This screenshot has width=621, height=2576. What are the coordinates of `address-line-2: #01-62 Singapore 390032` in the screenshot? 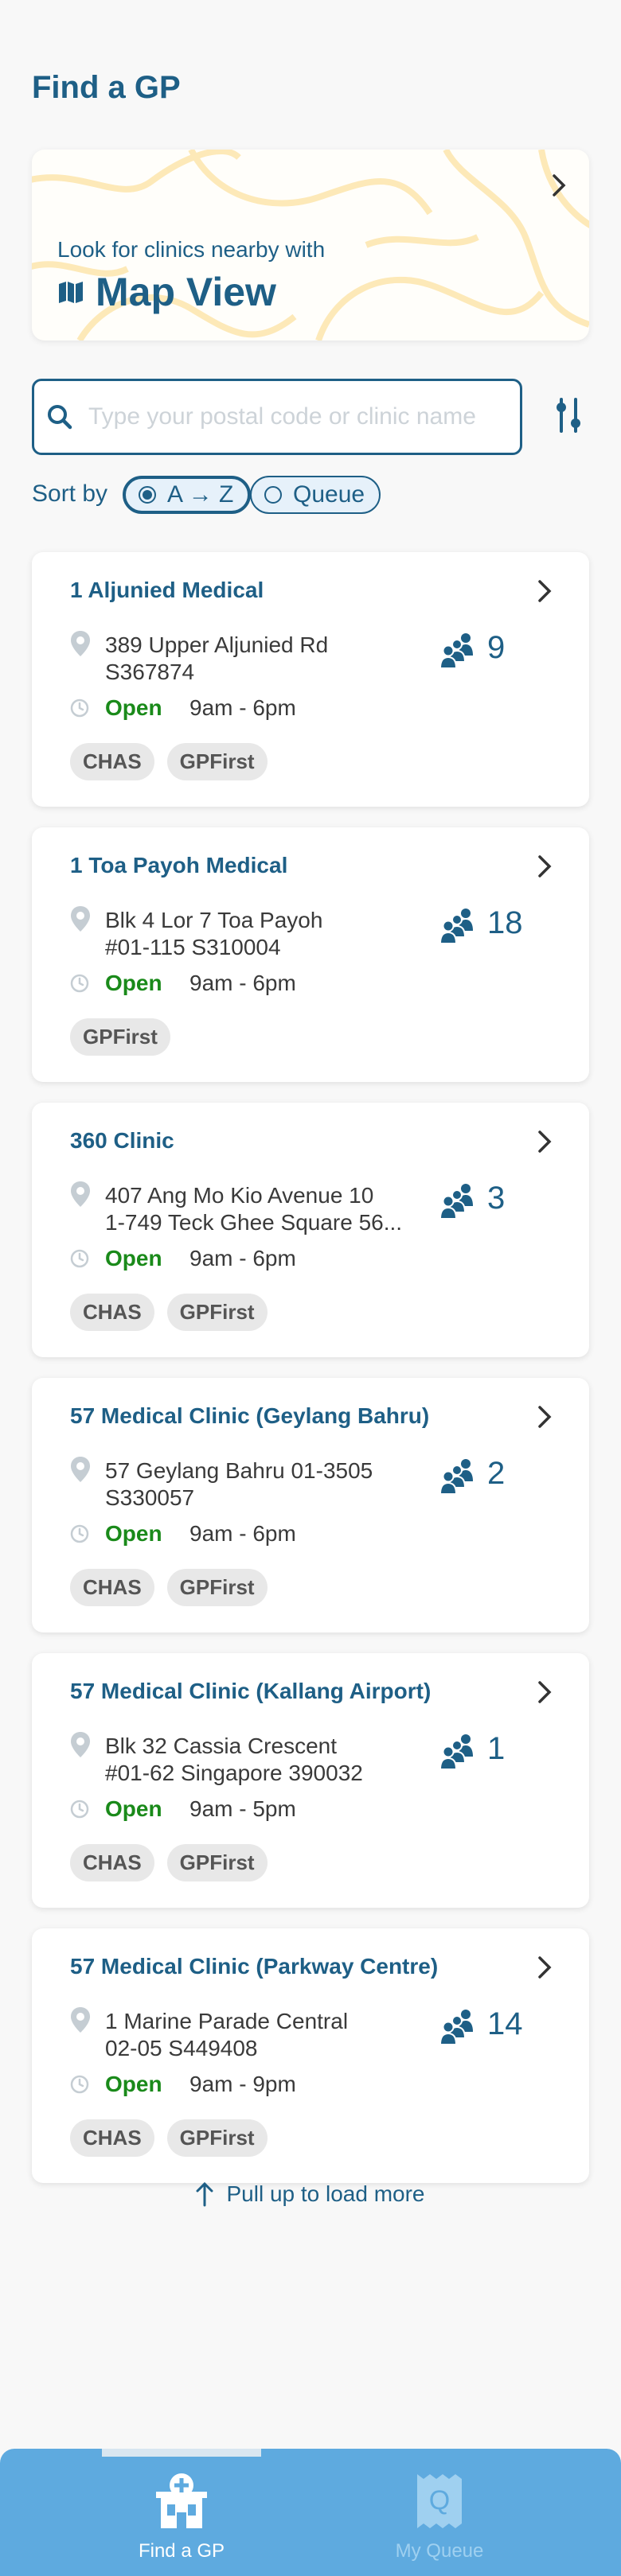 It's located at (234, 1773).